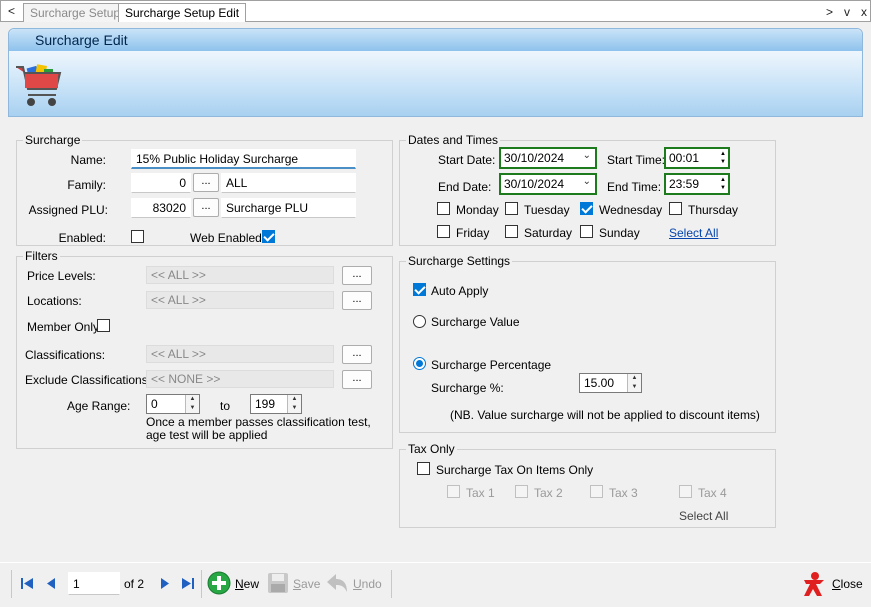 The height and width of the screenshot is (607, 871). Describe the element at coordinates (165, 583) in the screenshot. I see `next-record-icon` at that location.